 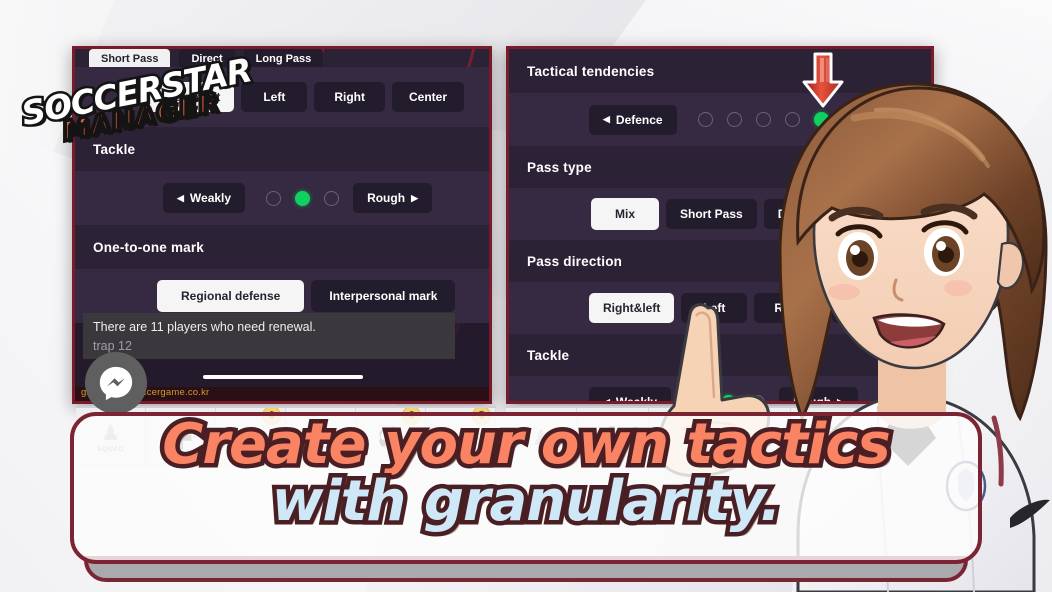 I want to click on pass-type-header: Pass type, so click(x=720, y=167).